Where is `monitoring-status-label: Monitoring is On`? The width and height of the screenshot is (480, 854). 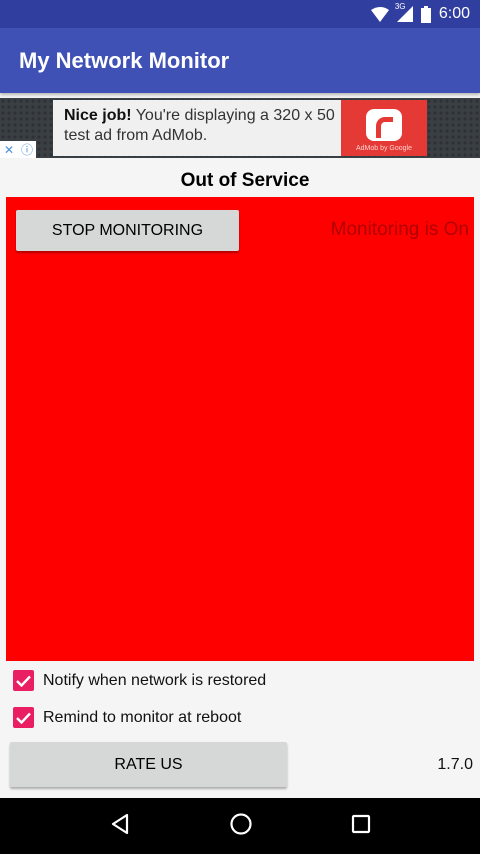 monitoring-status-label: Monitoring is On is located at coordinates (399, 229).